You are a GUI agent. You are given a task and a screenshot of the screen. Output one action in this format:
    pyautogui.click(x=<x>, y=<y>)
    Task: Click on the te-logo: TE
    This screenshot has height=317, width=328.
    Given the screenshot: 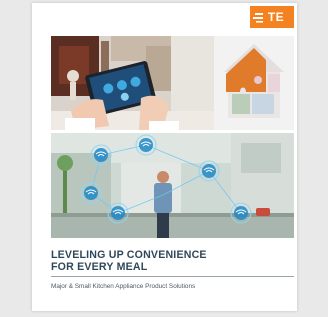 What is the action you would take?
    pyautogui.click(x=272, y=17)
    